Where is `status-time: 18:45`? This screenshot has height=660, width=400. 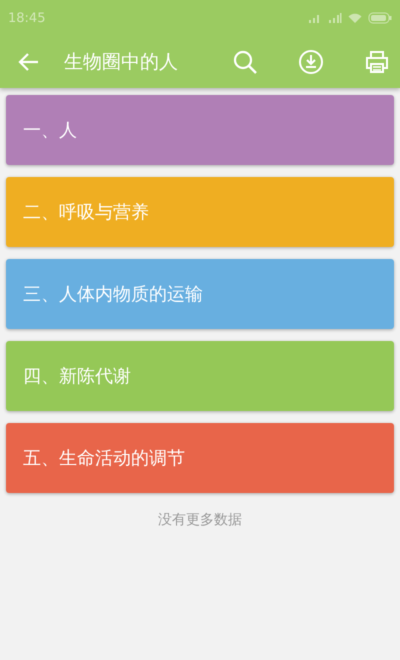 status-time: 18:45 is located at coordinates (27, 18).